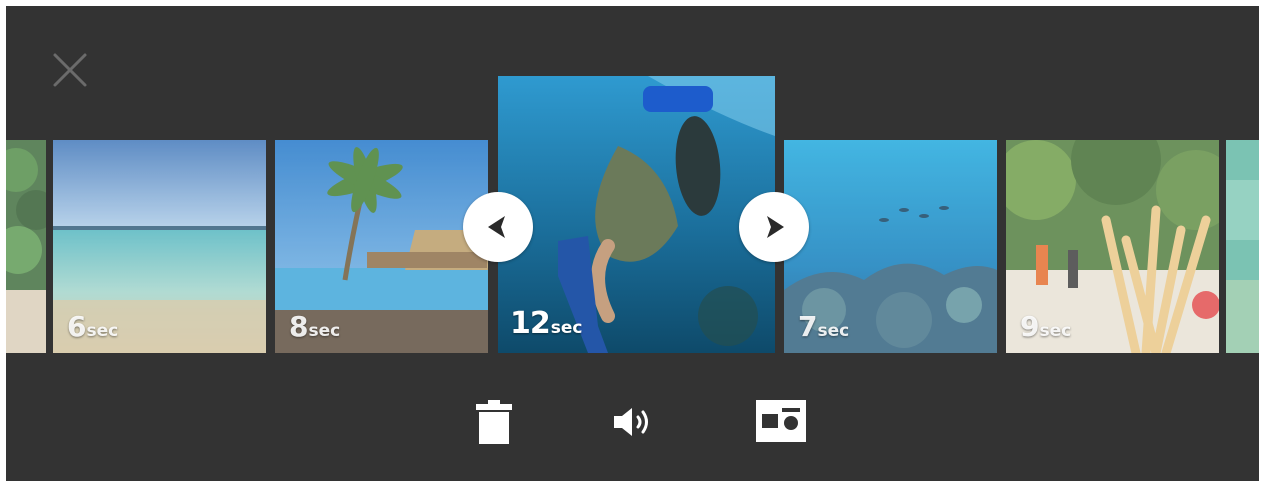 This screenshot has width=1265, height=487. I want to click on chevron-left-icon, so click(496, 227).